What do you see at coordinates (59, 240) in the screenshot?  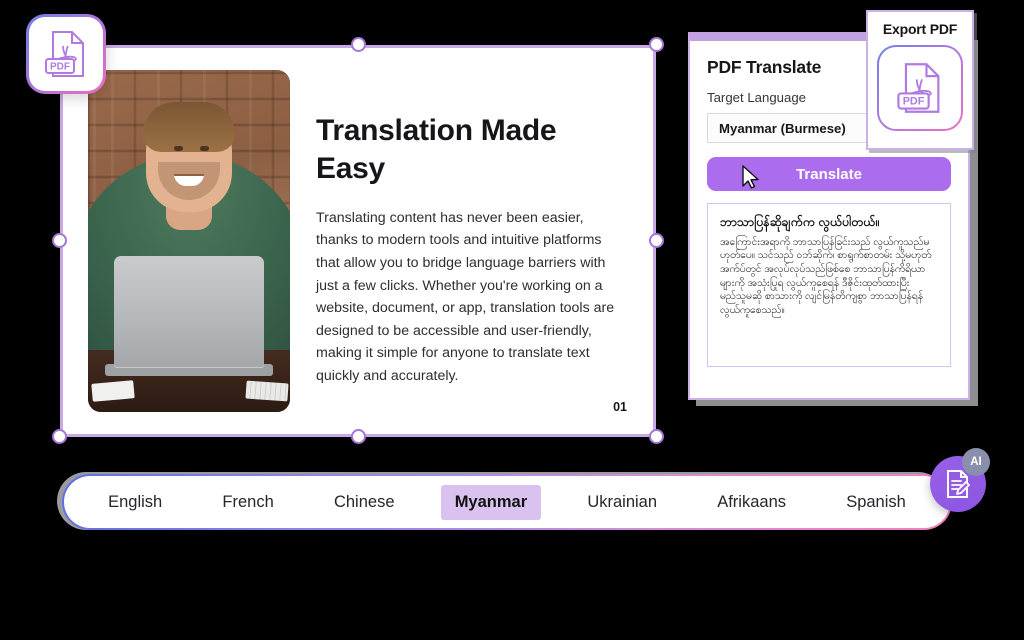 I see `resize-handle-middle-left` at bounding box center [59, 240].